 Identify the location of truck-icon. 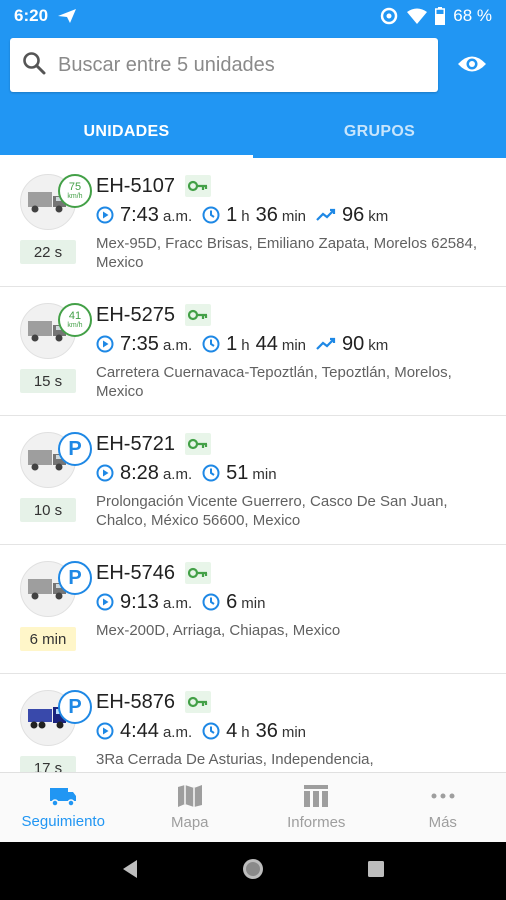
(63, 797).